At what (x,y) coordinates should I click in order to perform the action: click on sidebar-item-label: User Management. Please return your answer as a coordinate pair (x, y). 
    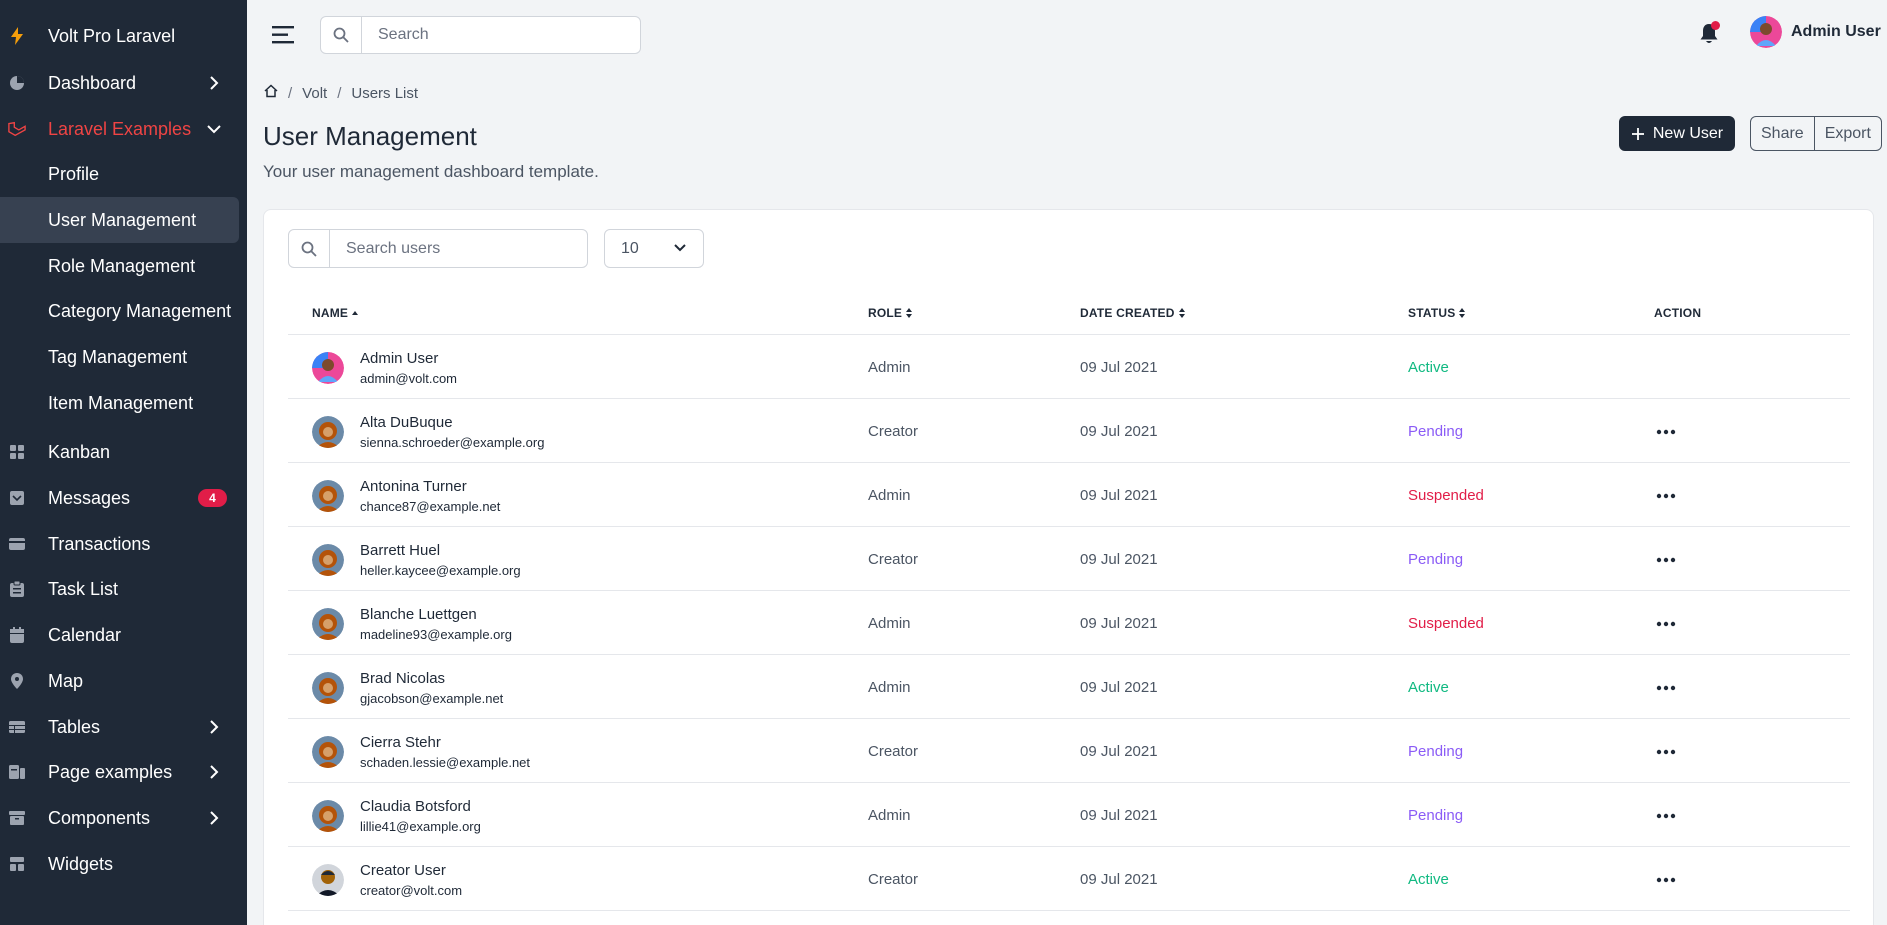
    Looking at the image, I should click on (122, 219).